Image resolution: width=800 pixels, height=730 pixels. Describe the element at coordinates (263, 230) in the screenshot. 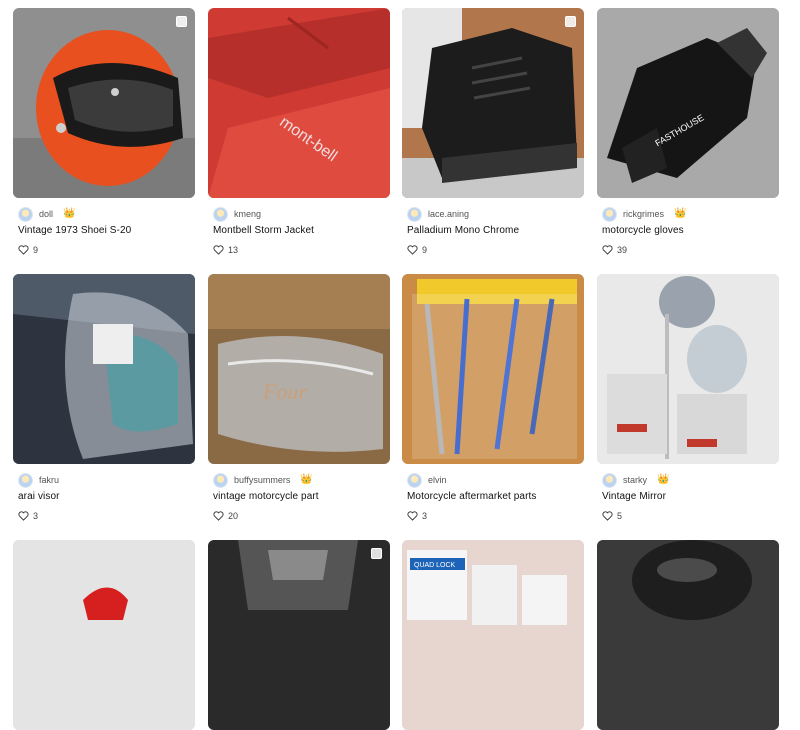

I see `listing-title: Montbell Storm Jacket` at that location.